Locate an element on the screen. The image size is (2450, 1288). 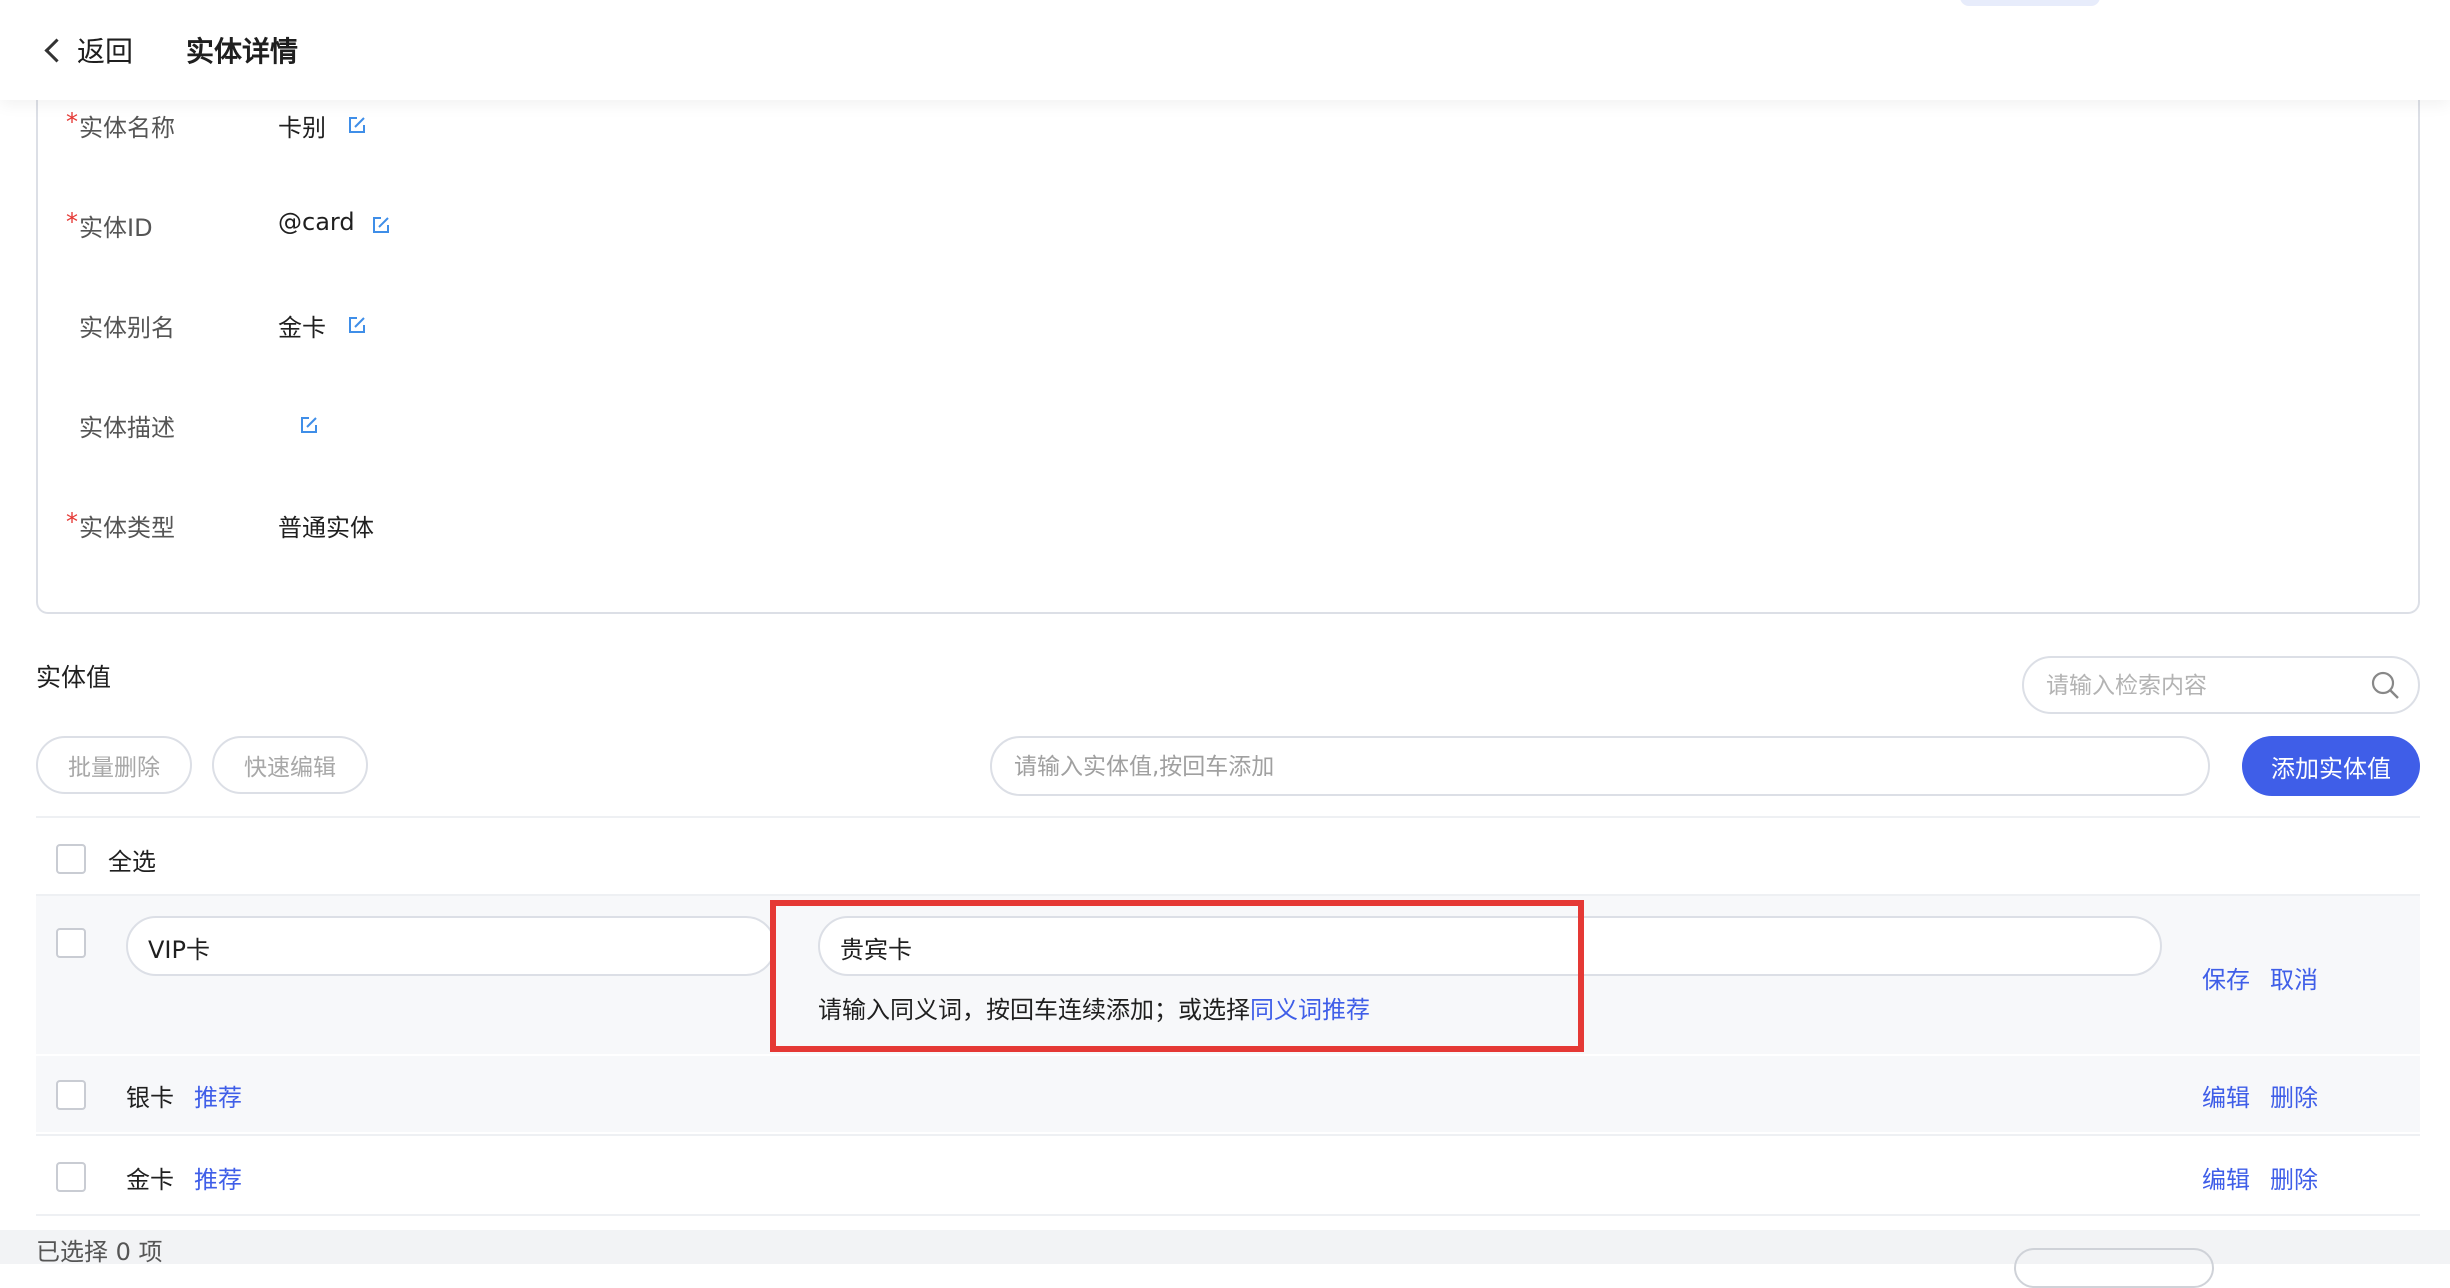
table-row is located at coordinates (1228, 1094).